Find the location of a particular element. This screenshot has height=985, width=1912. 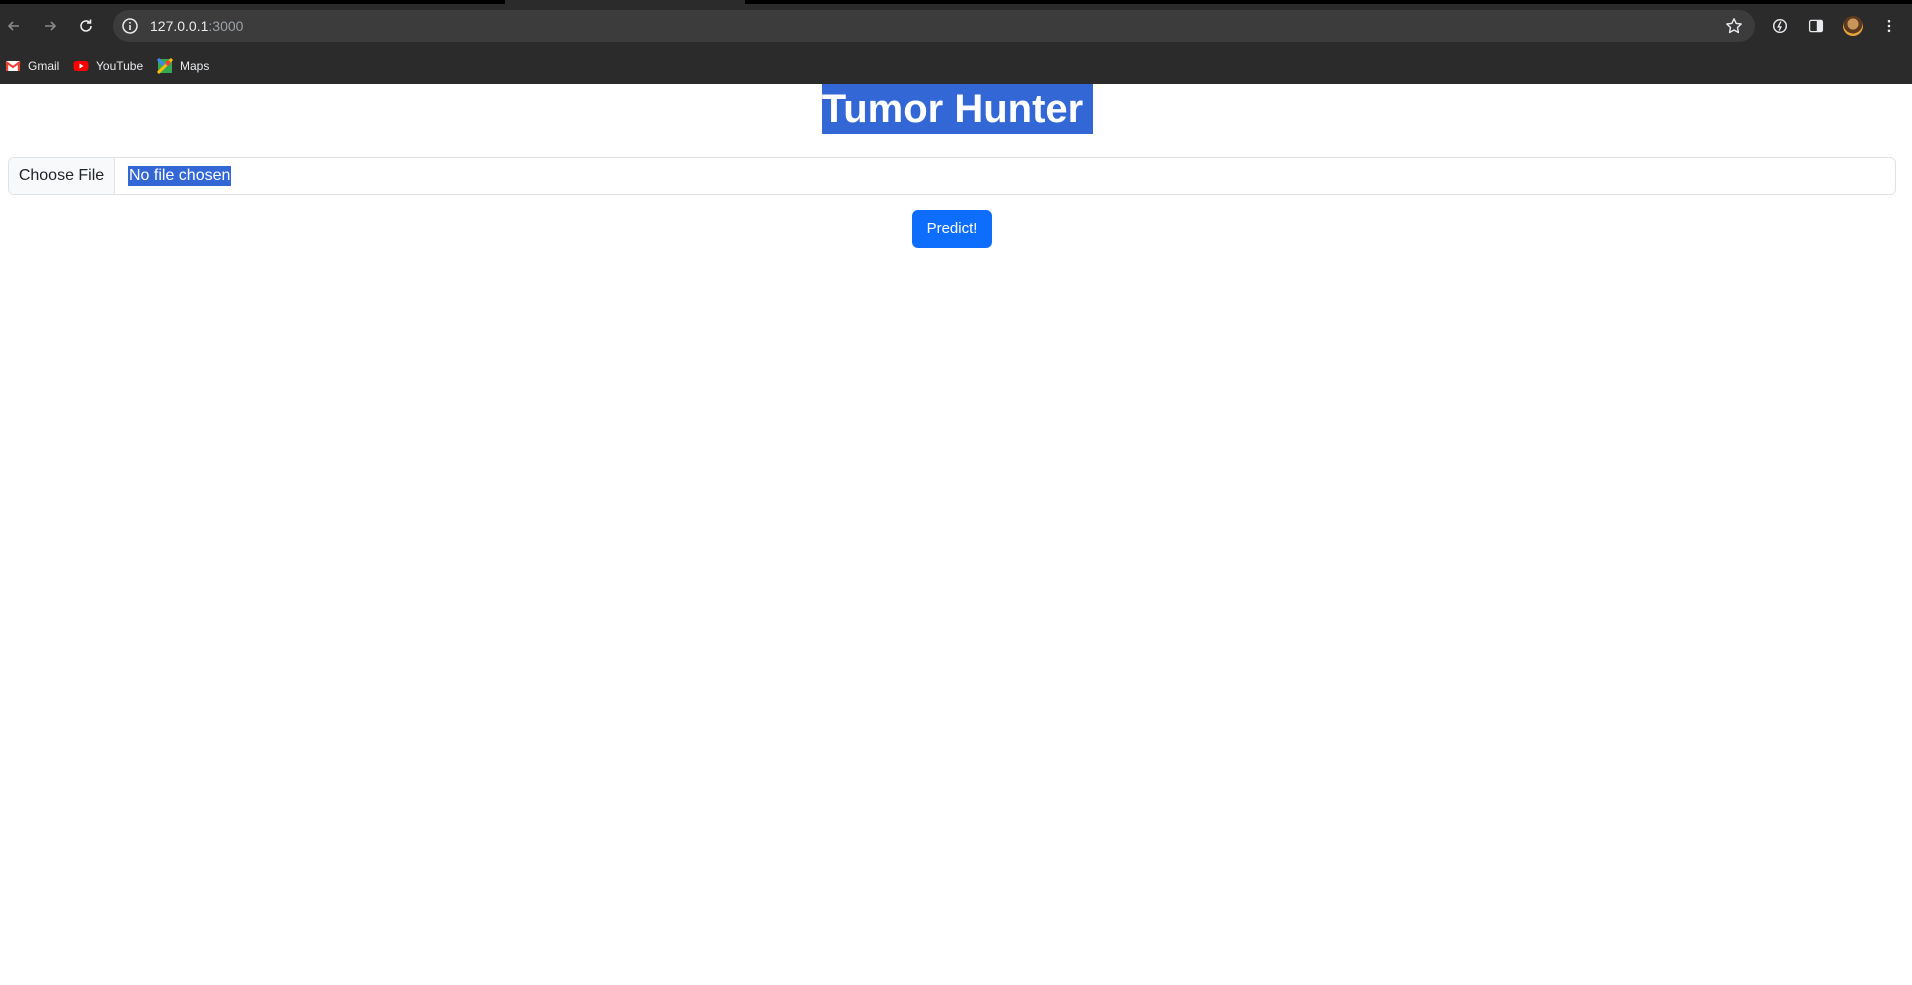

side-panel-icon is located at coordinates (1816, 26).